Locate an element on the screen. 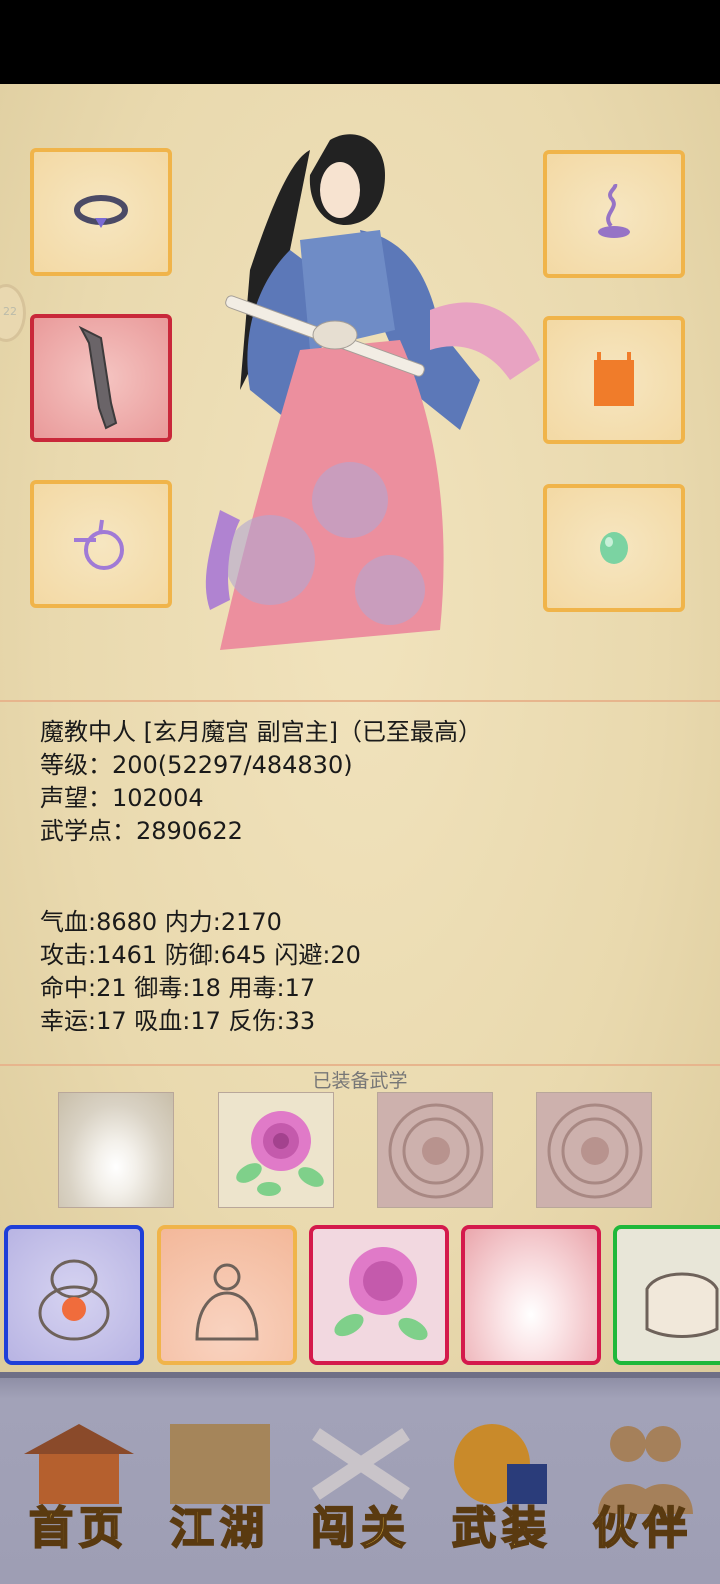  nav-huoban: 伙伴 is located at coordinates (643, 1489).